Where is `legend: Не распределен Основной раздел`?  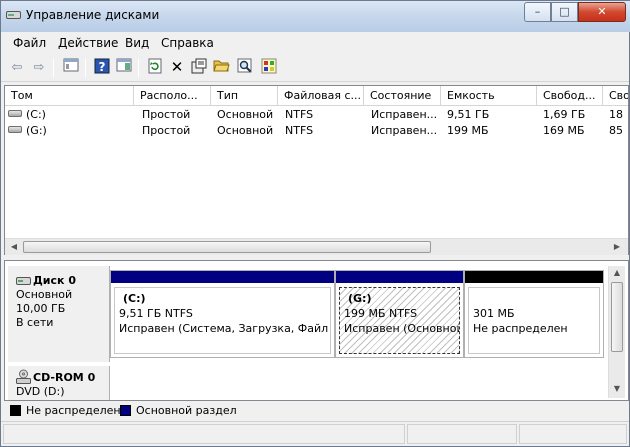
legend: Не распределен Основной раздел is located at coordinates (315, 411).